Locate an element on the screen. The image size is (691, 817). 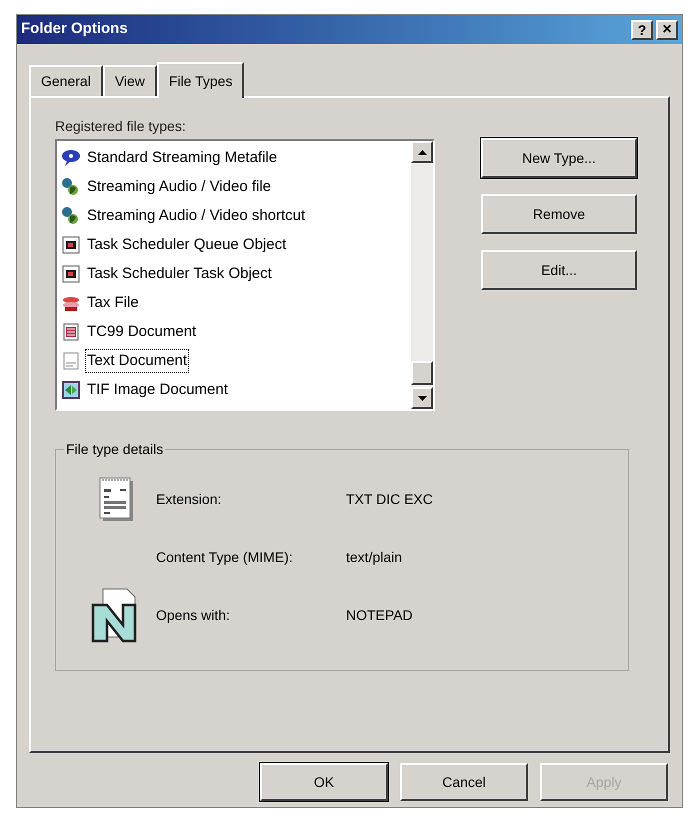
detail-value: TXT DIC EXC is located at coordinates (389, 499).